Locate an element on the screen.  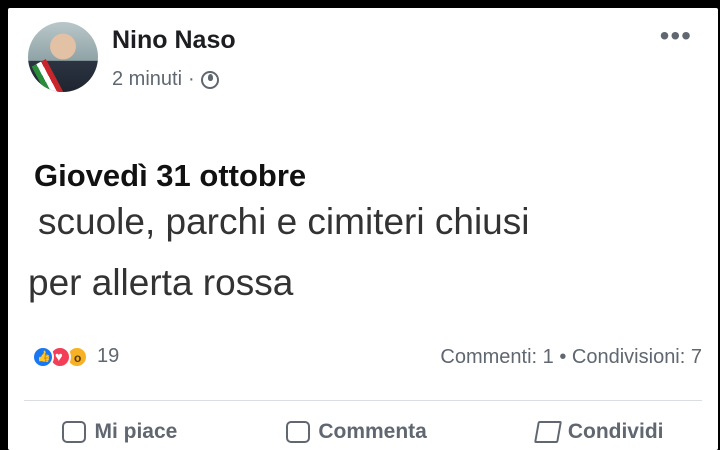
more-options-button: ••• is located at coordinates (676, 36).